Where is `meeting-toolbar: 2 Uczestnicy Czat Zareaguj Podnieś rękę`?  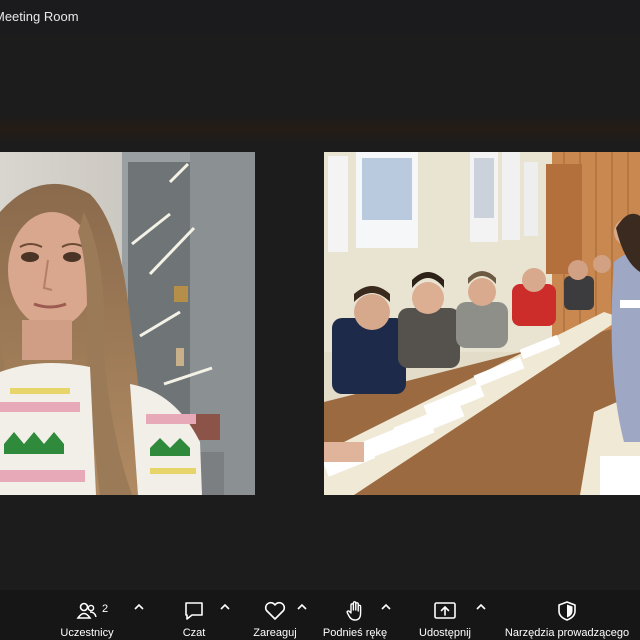 meeting-toolbar: 2 Uczestnicy Czat Zareaguj Podnieś rękę is located at coordinates (320, 615).